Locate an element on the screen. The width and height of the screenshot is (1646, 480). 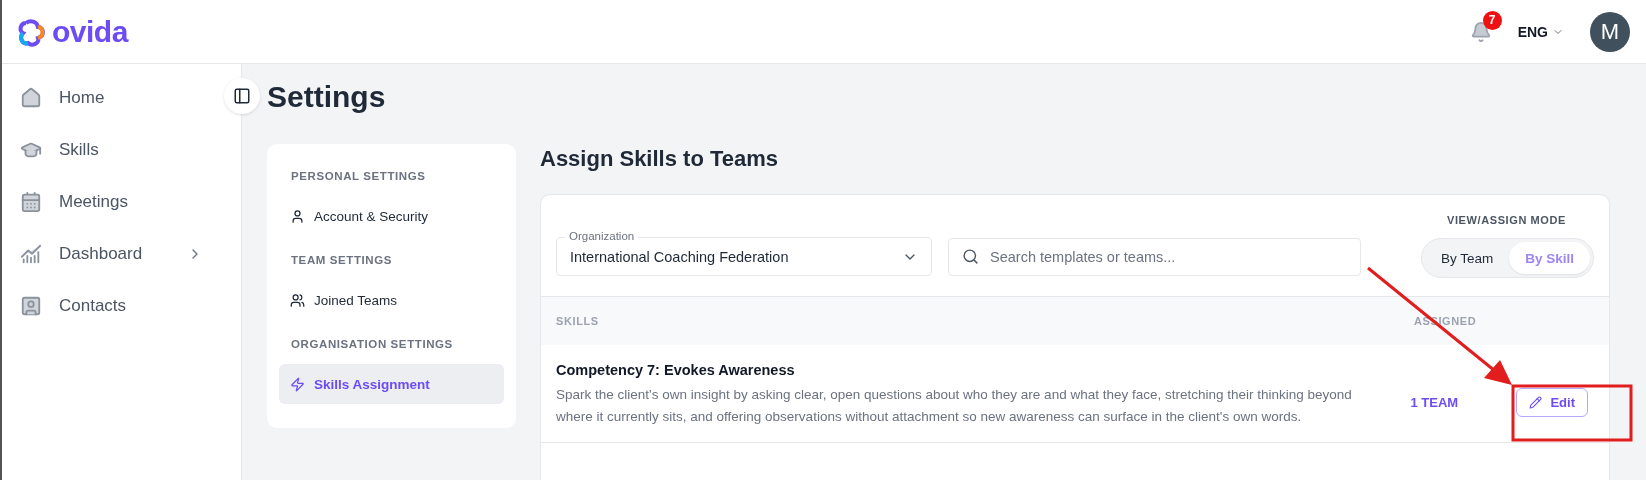
settings-nav-item: Account & Security is located at coordinates (391, 216).